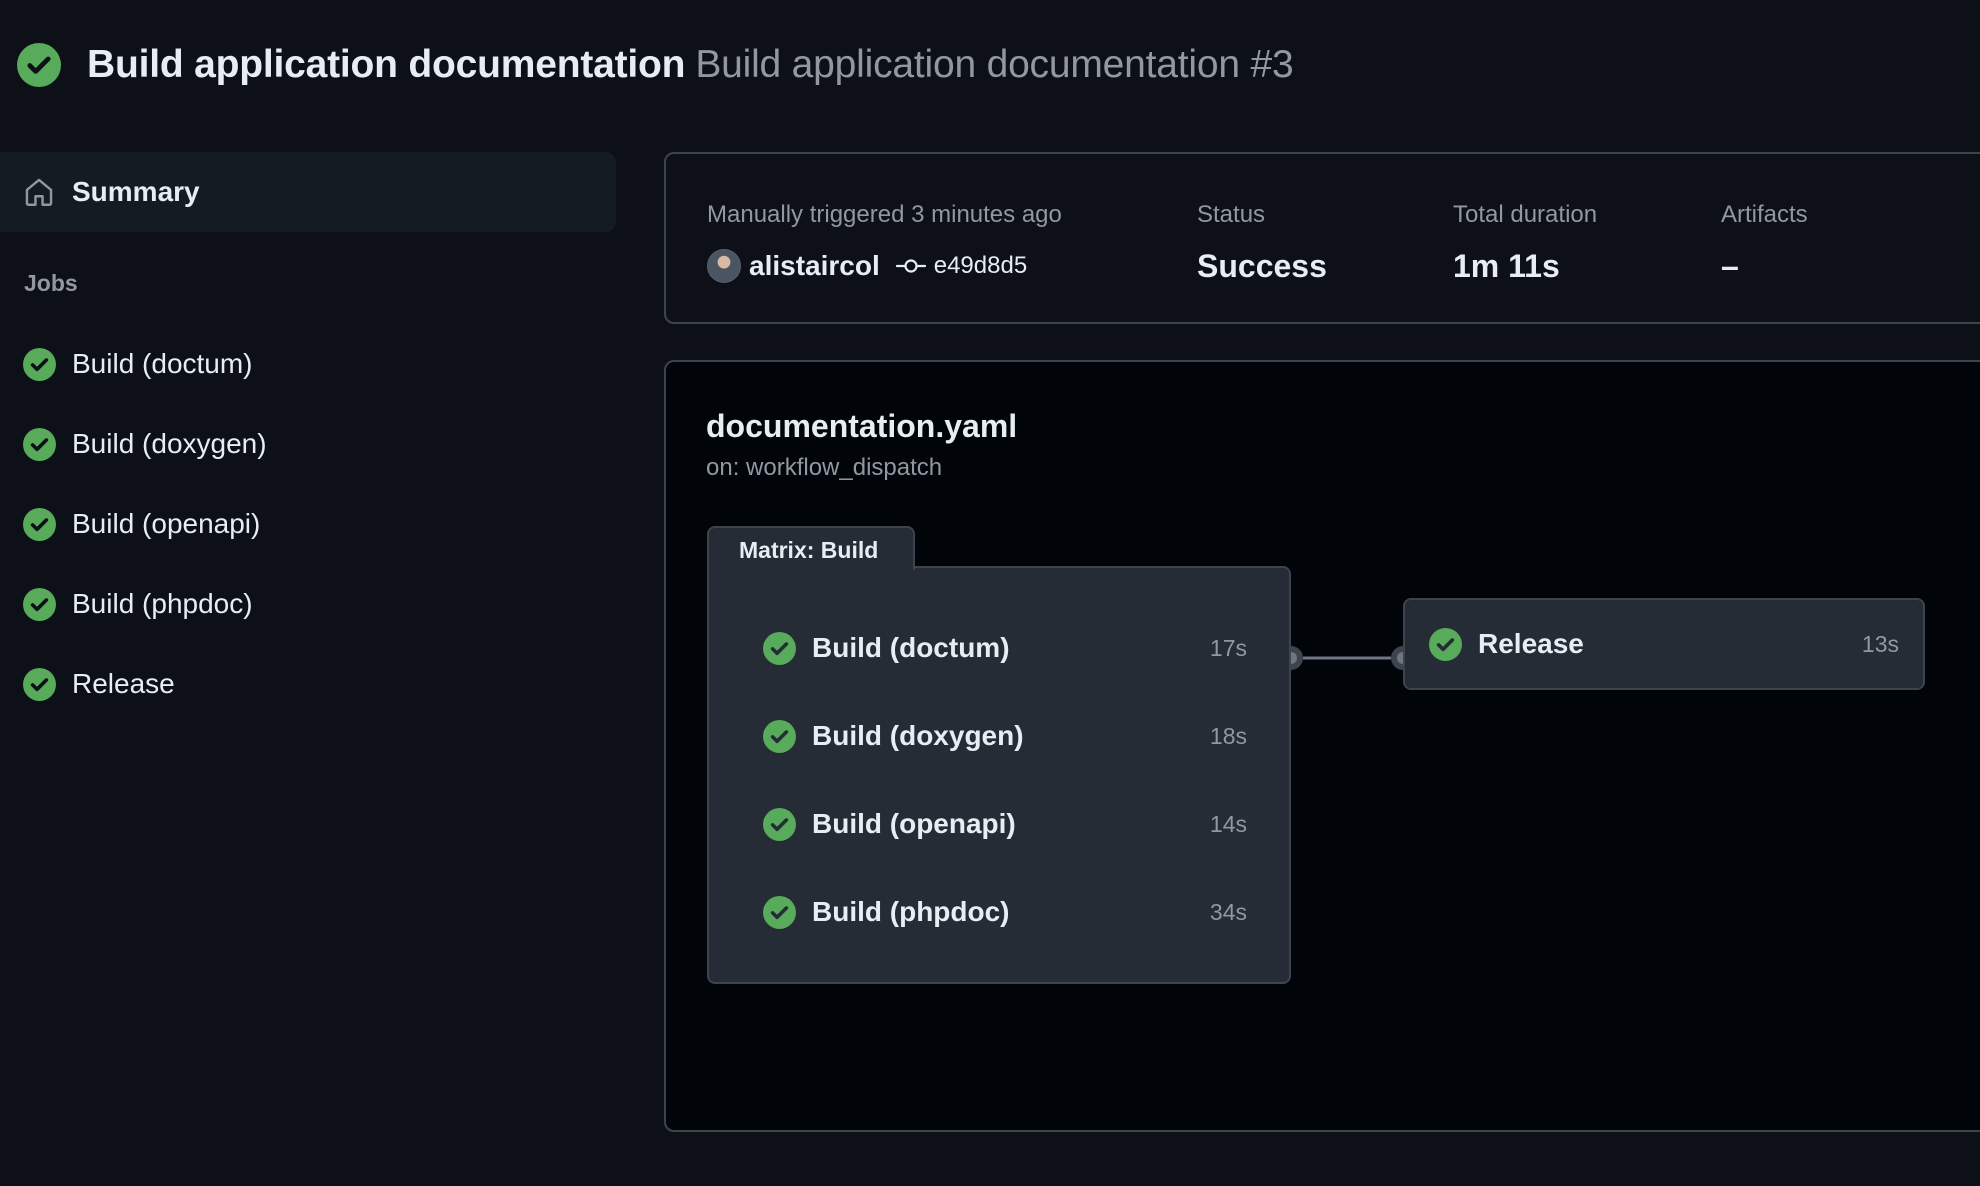 The width and height of the screenshot is (1980, 1186). What do you see at coordinates (1525, 214) in the screenshot?
I see `duration-label: Total duration` at bounding box center [1525, 214].